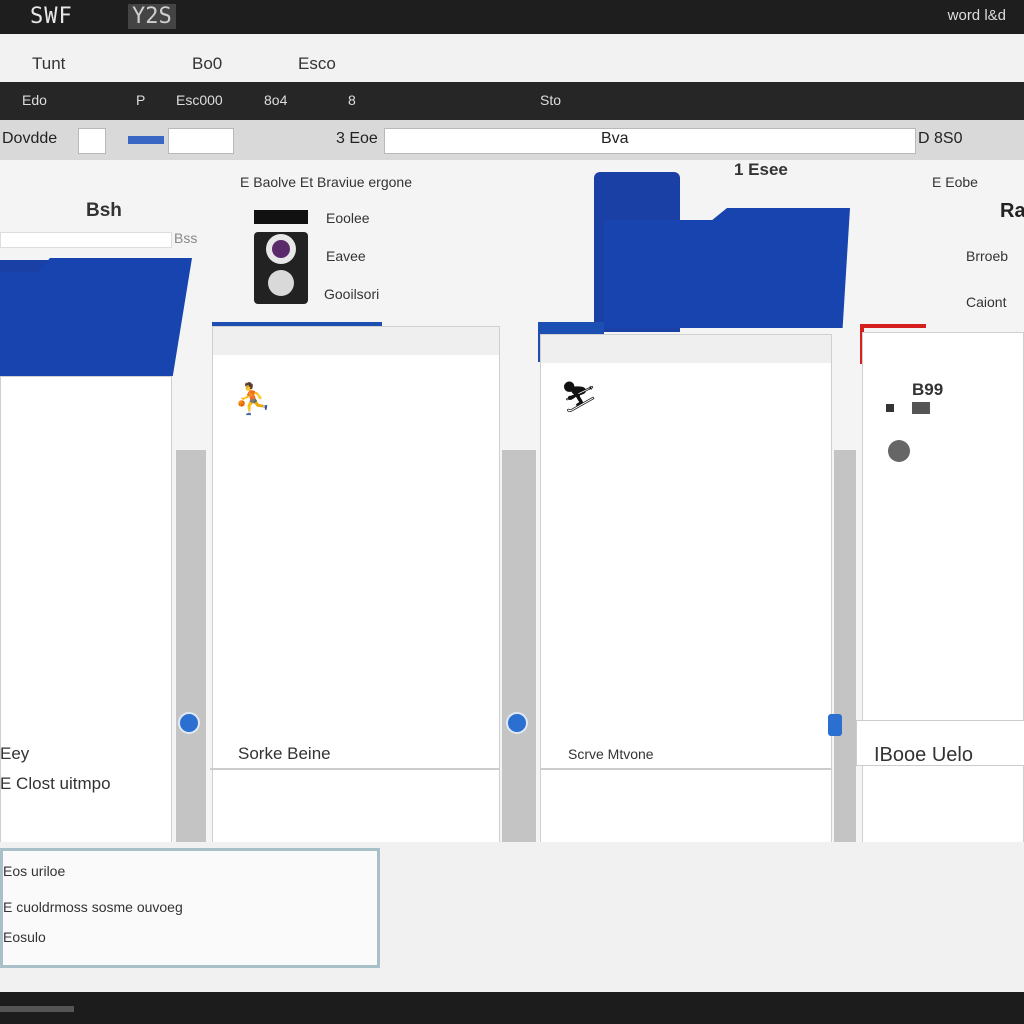 The image size is (1024, 1024). I want to click on menu-item-3: Esco, so click(317, 64).